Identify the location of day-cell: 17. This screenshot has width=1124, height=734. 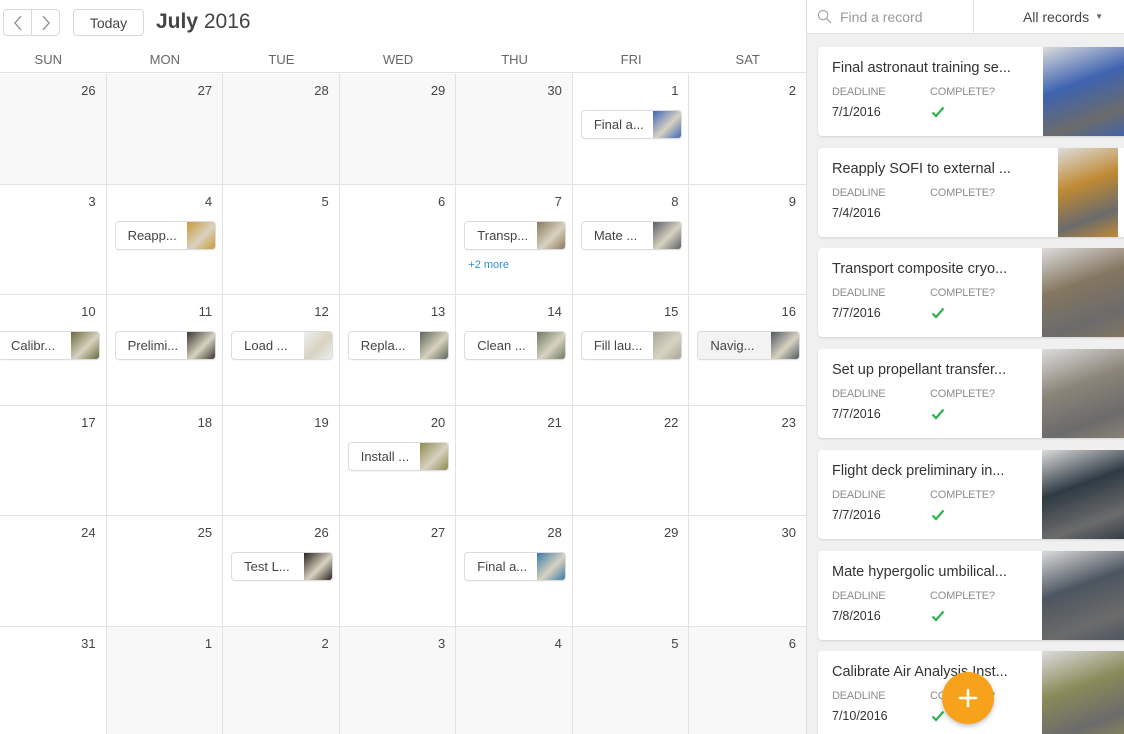
(53, 461).